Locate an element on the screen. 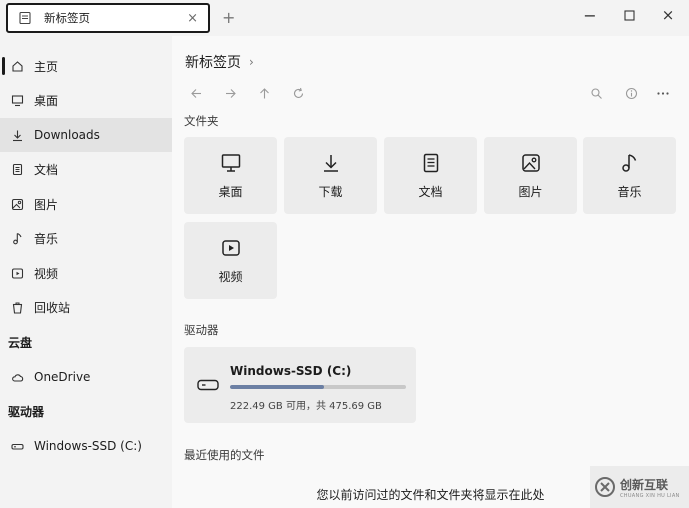 The width and height of the screenshot is (689, 508). folder-card-pictures: 图片 is located at coordinates (530, 175).